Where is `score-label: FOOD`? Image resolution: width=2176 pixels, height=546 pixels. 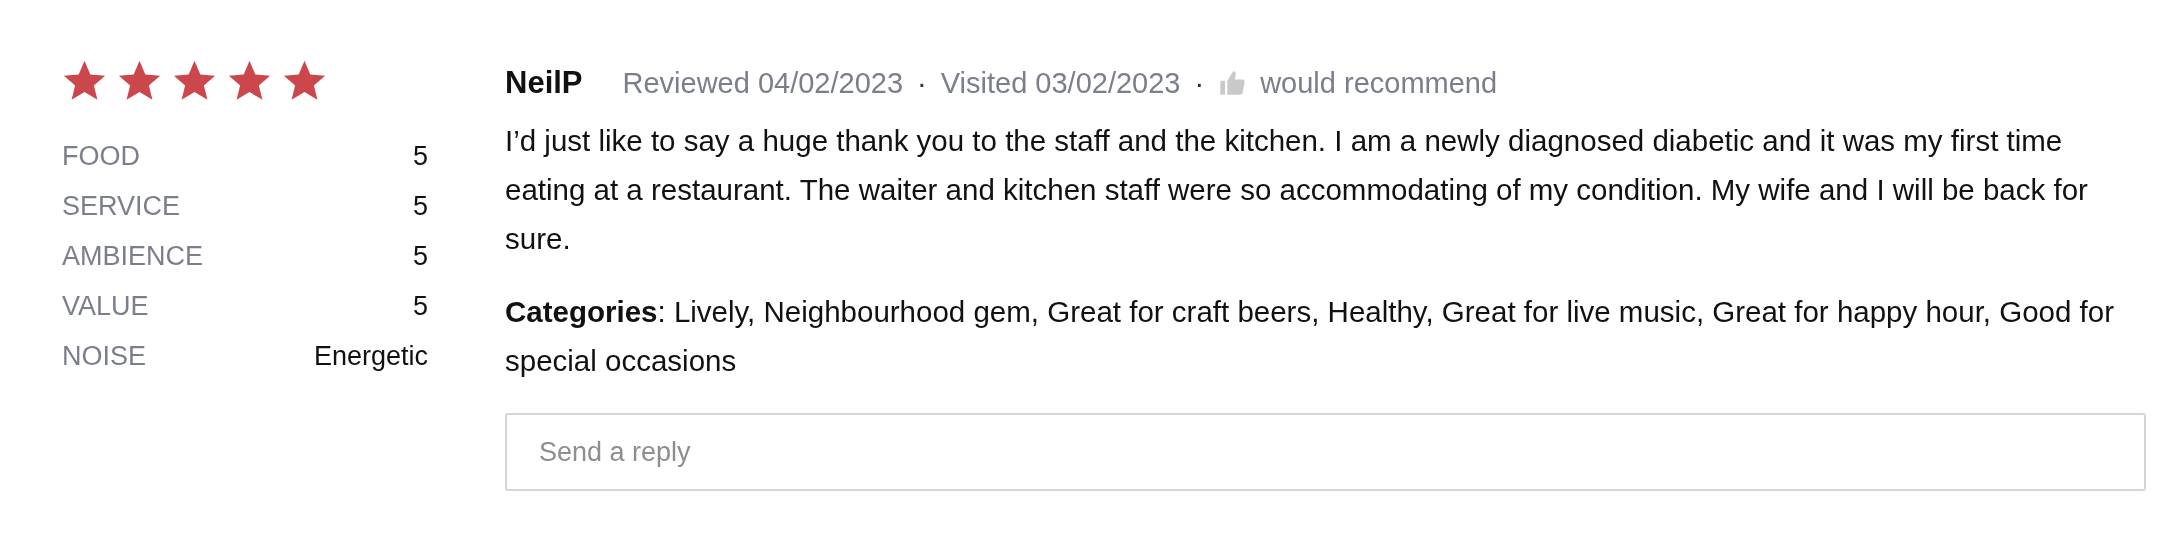
score-label: FOOD is located at coordinates (101, 156).